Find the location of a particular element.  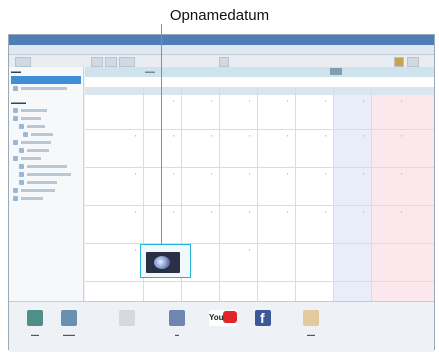

calendar-header: ▬▬ is located at coordinates (259, 72).